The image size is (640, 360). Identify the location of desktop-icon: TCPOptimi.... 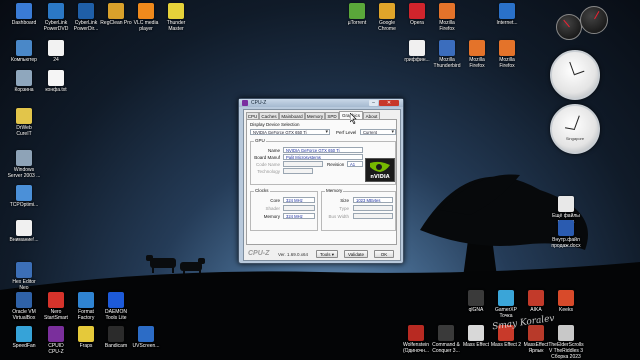
(24, 196).